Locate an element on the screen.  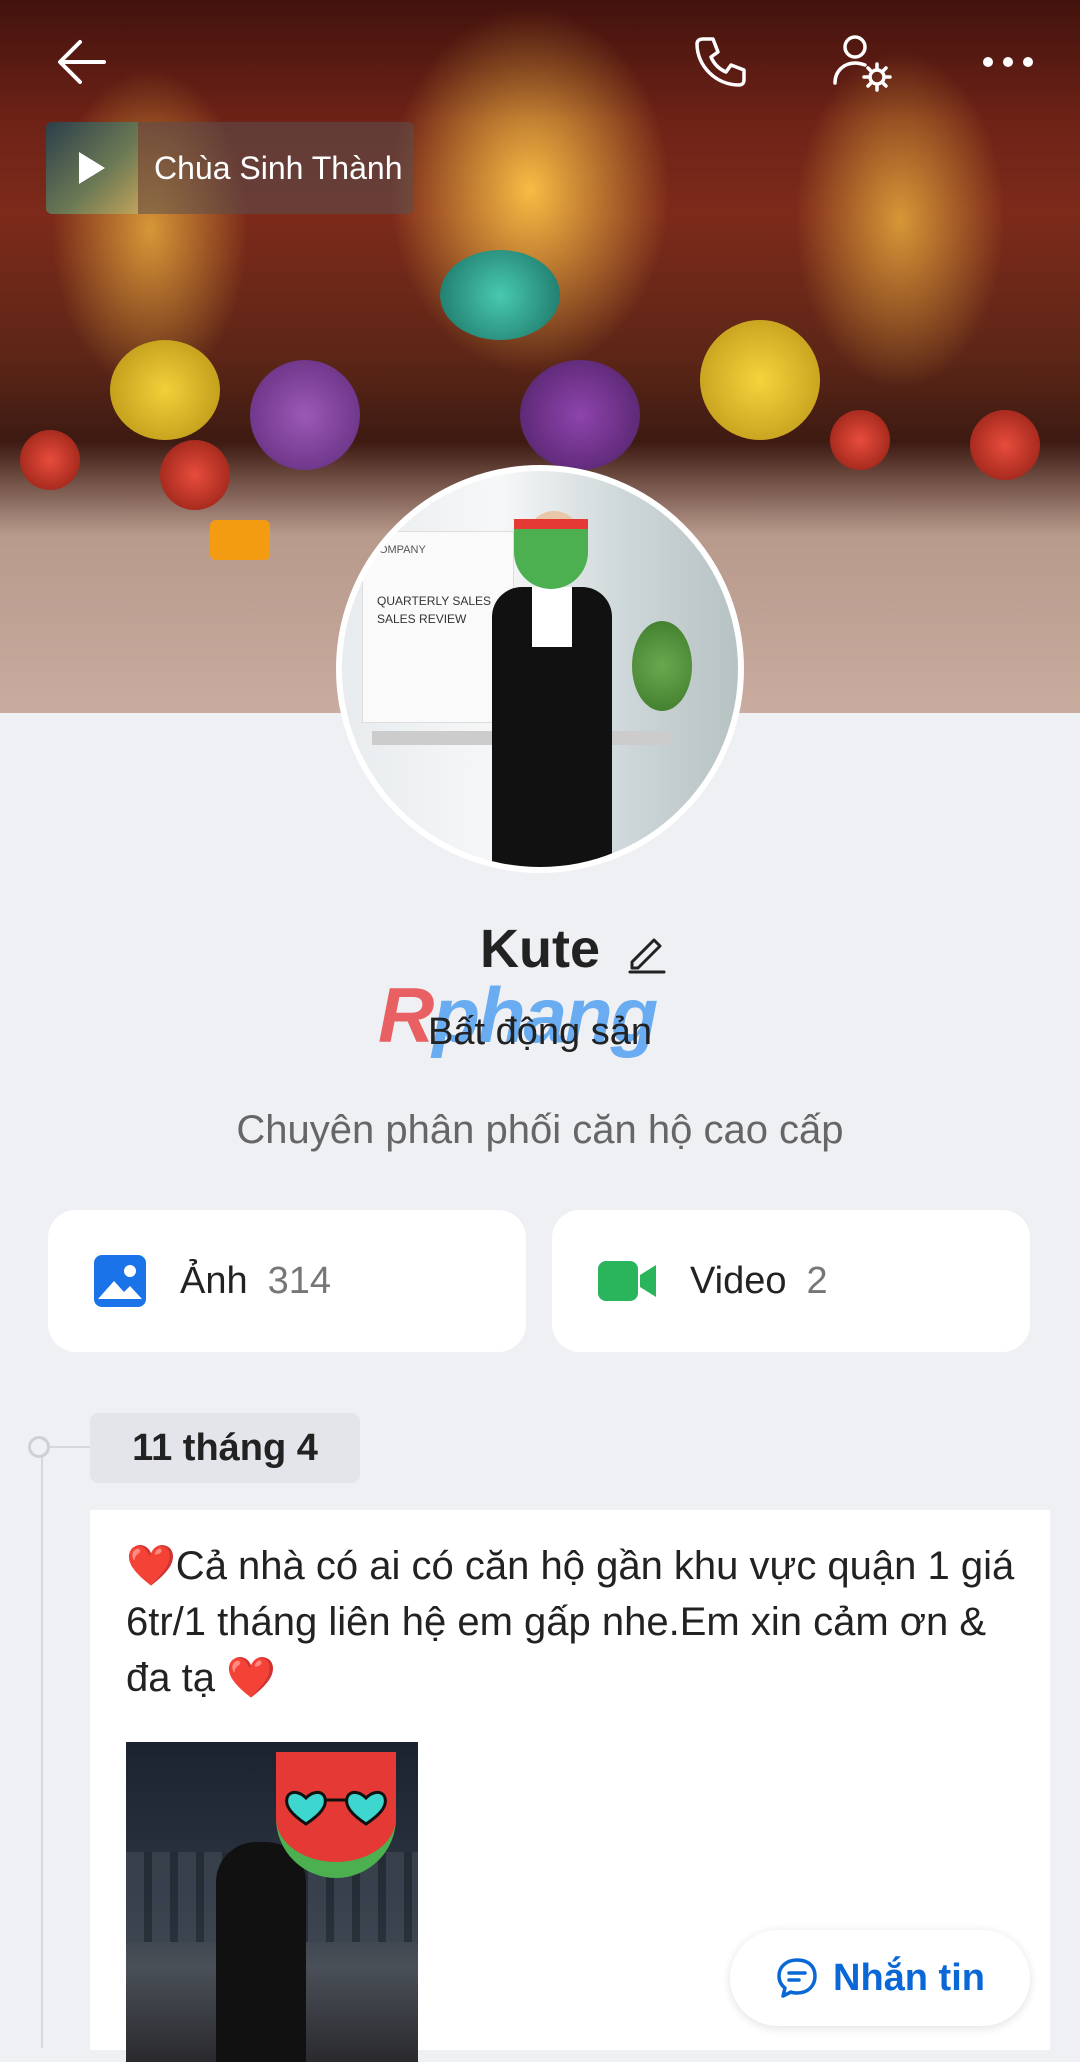
videos-count: 2 is located at coordinates (817, 1280).